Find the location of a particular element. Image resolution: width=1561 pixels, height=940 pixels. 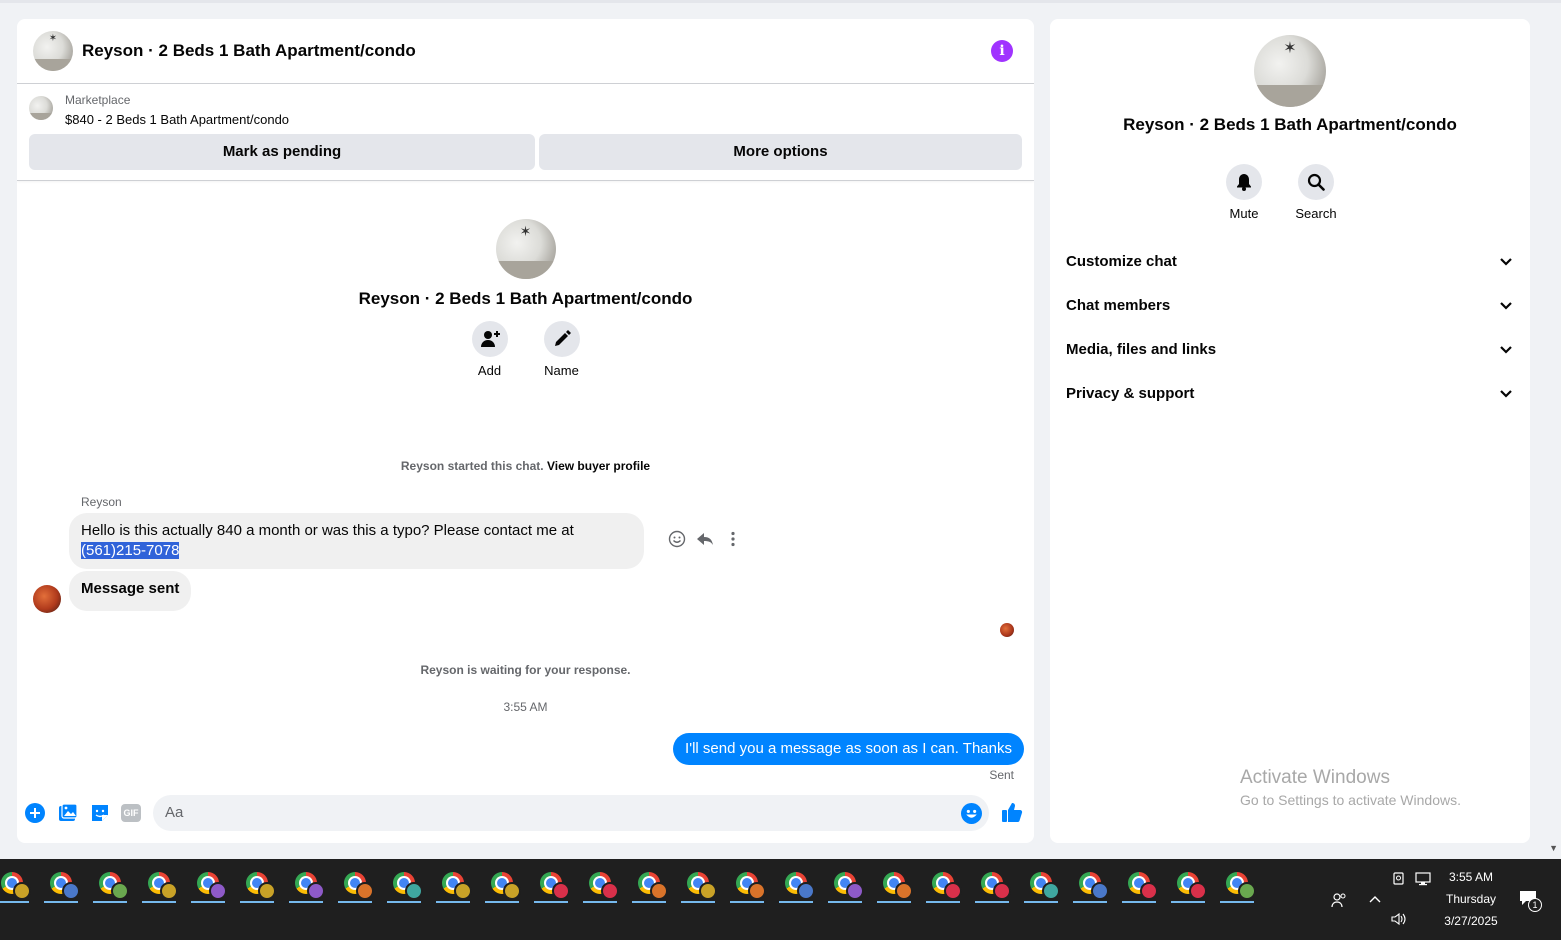

mark-as-pending-button: Mark as pending is located at coordinates (282, 152).